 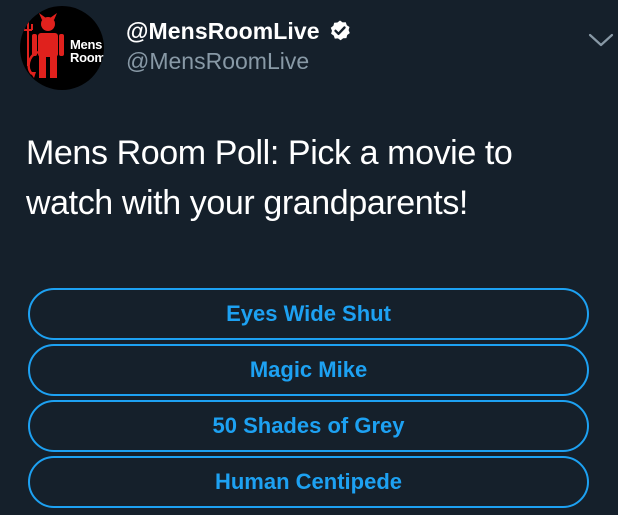 What do you see at coordinates (308, 482) in the screenshot?
I see `poll-option: Human Centipede` at bounding box center [308, 482].